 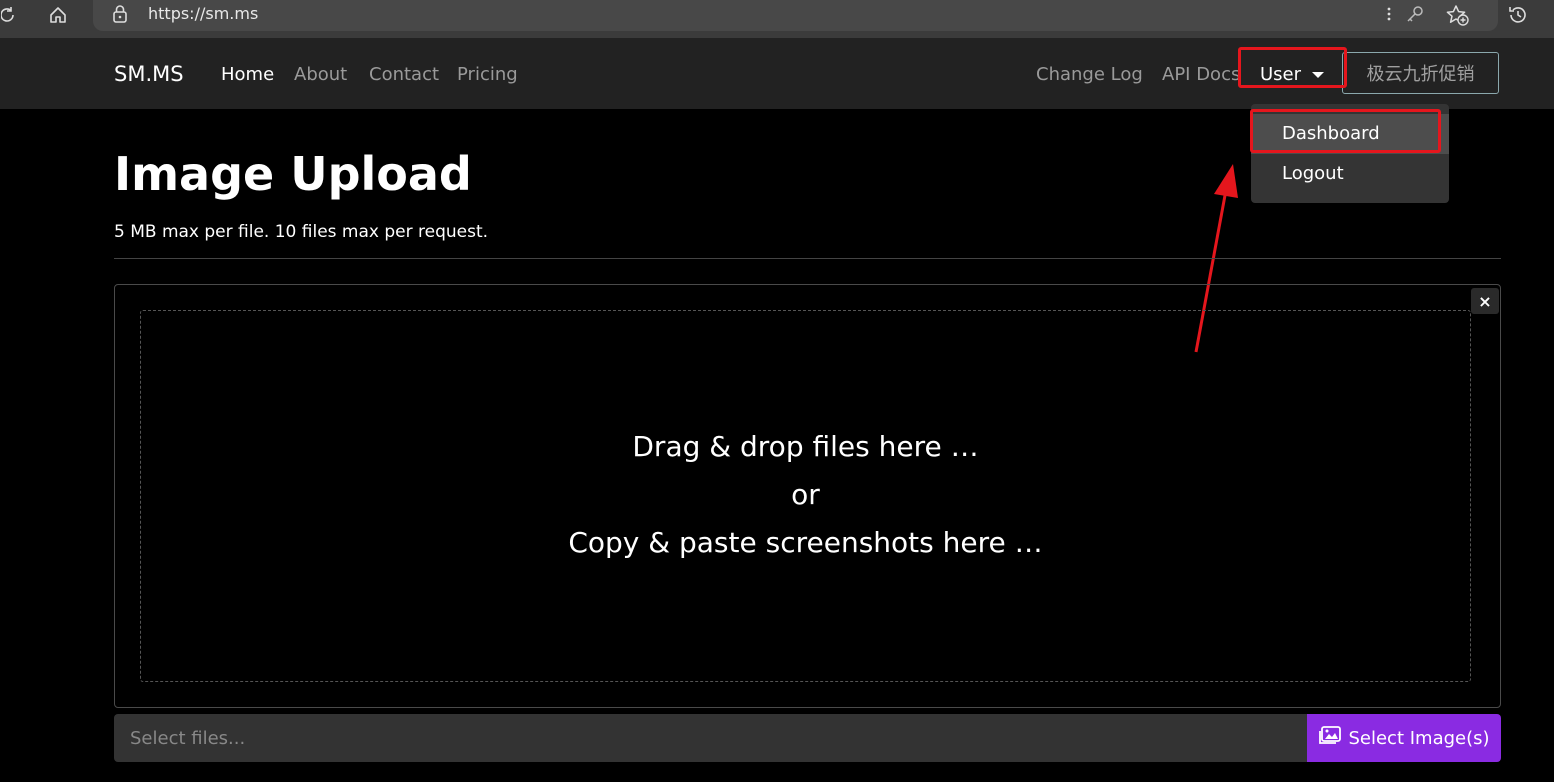 I want to click on nav-change-log: Change Log, so click(x=1089, y=74).